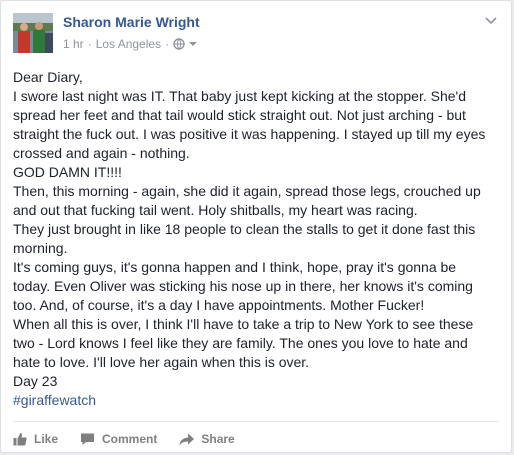 Image resolution: width=514 pixels, height=455 pixels. What do you see at coordinates (491, 21) in the screenshot?
I see `chevron-down-icon` at bounding box center [491, 21].